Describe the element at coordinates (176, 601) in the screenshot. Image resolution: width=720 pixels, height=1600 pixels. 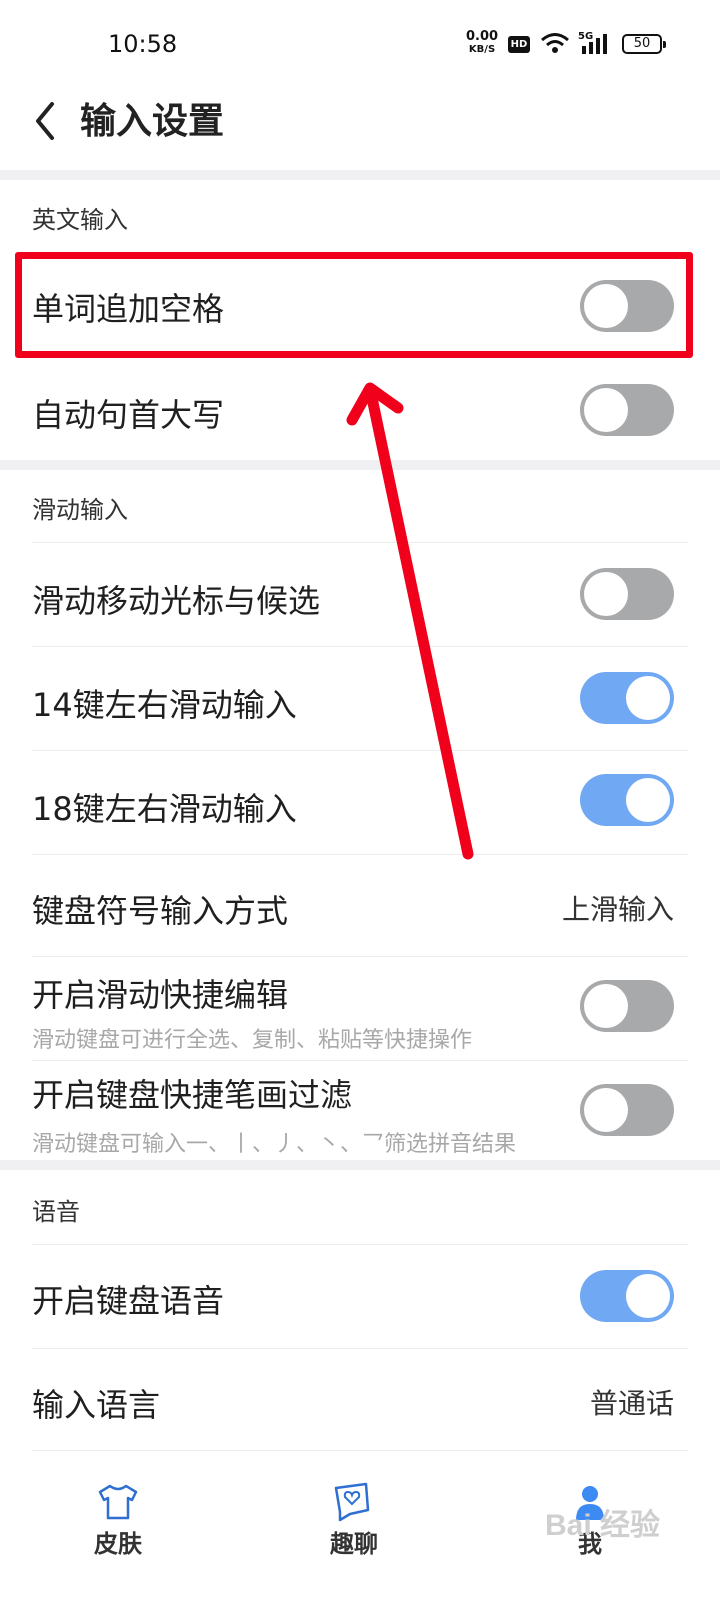
I see `setting-label: 滑动移动光标与候选` at that location.